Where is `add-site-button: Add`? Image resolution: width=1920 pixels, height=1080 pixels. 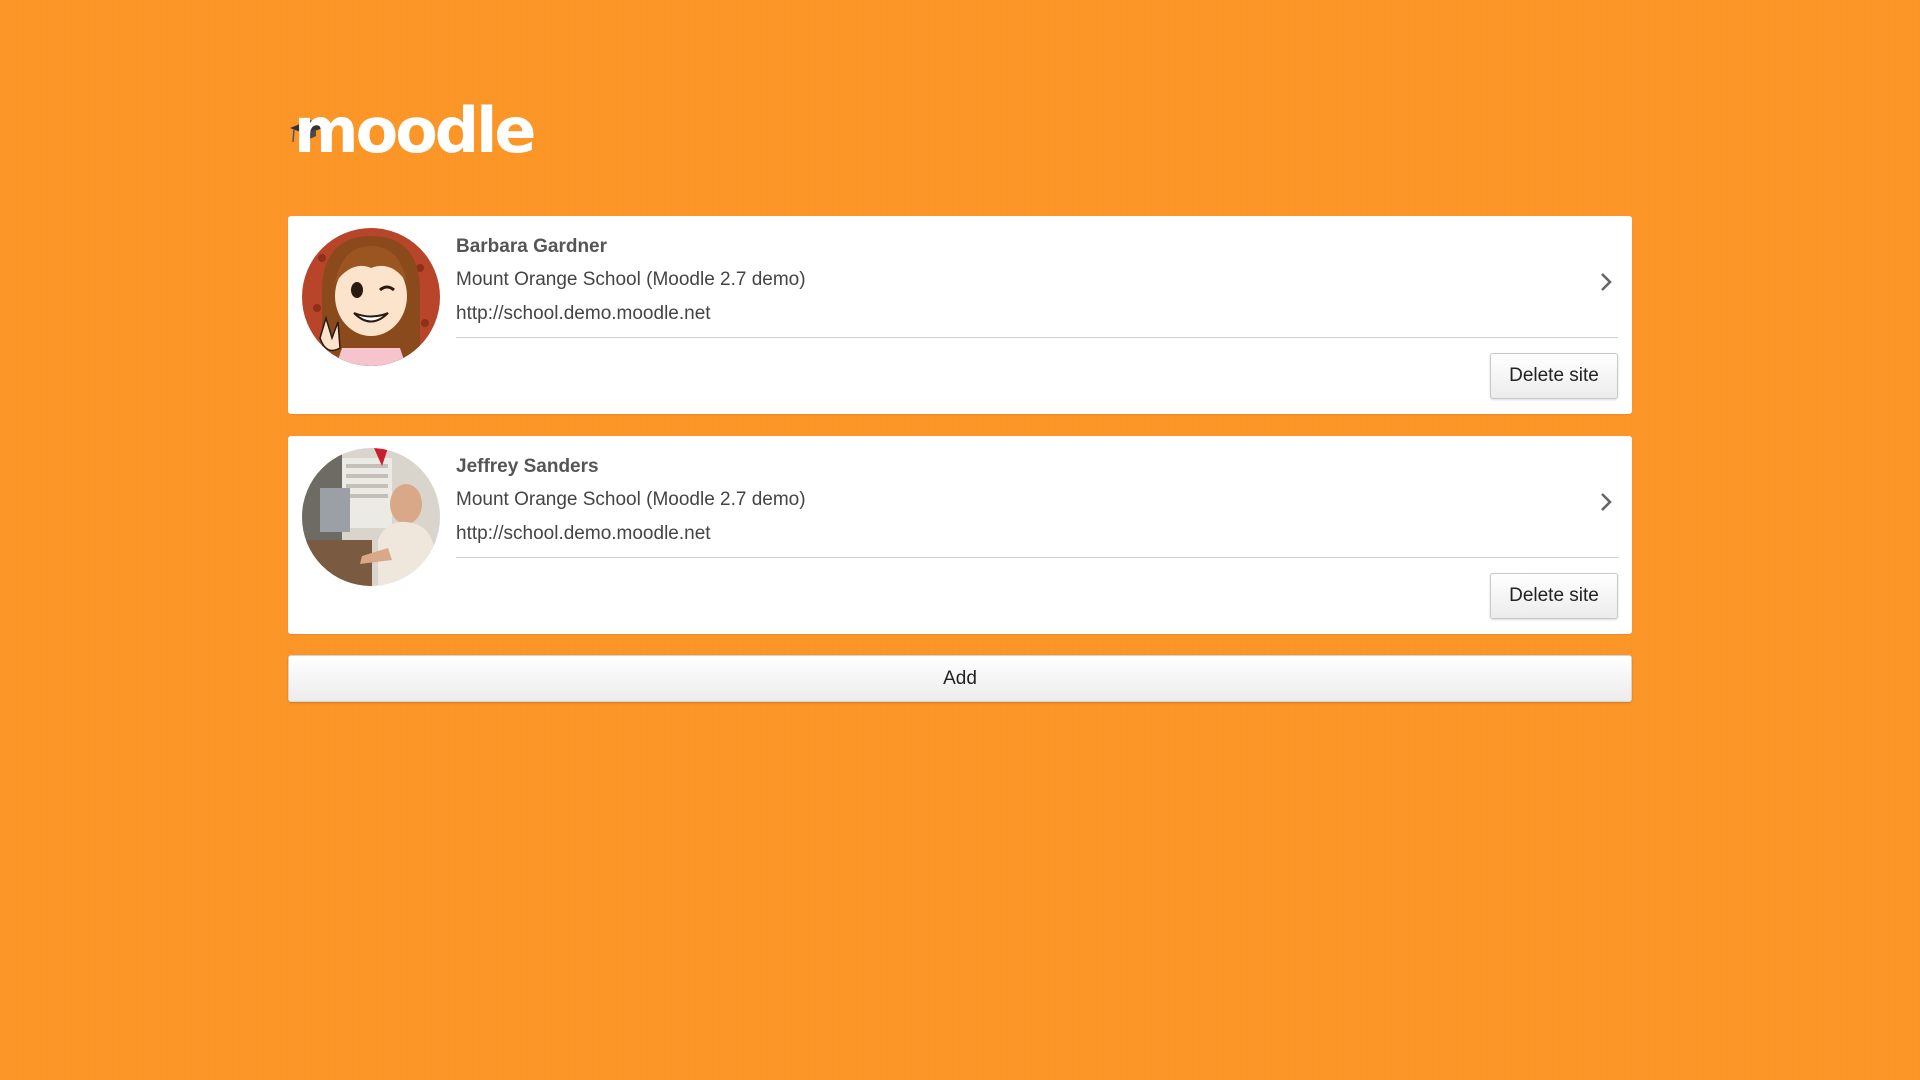 add-site-button: Add is located at coordinates (960, 678).